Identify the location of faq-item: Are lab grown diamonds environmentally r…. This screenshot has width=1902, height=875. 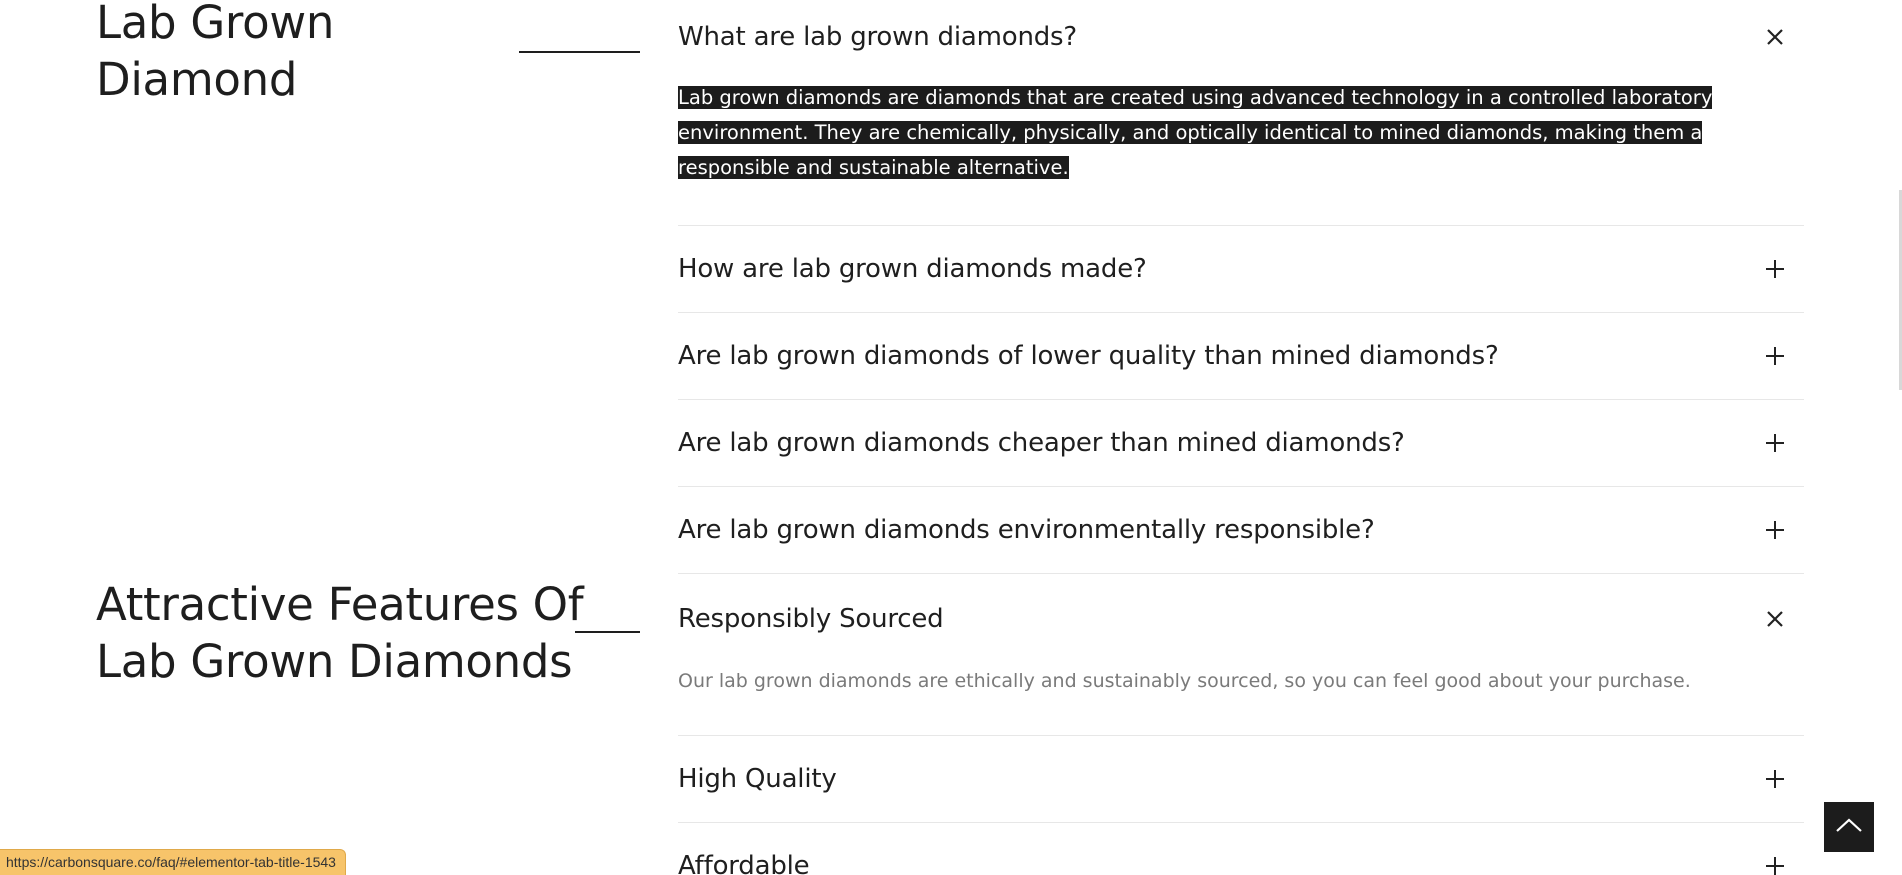
(1241, 530).